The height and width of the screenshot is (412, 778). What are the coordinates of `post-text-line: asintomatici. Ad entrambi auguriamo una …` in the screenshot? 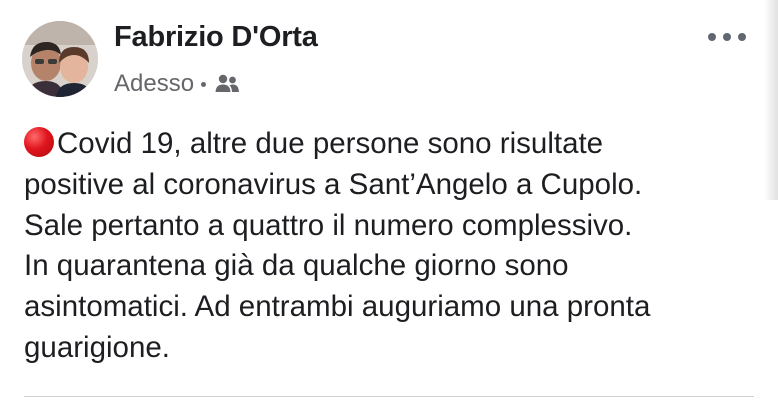 It's located at (337, 307).